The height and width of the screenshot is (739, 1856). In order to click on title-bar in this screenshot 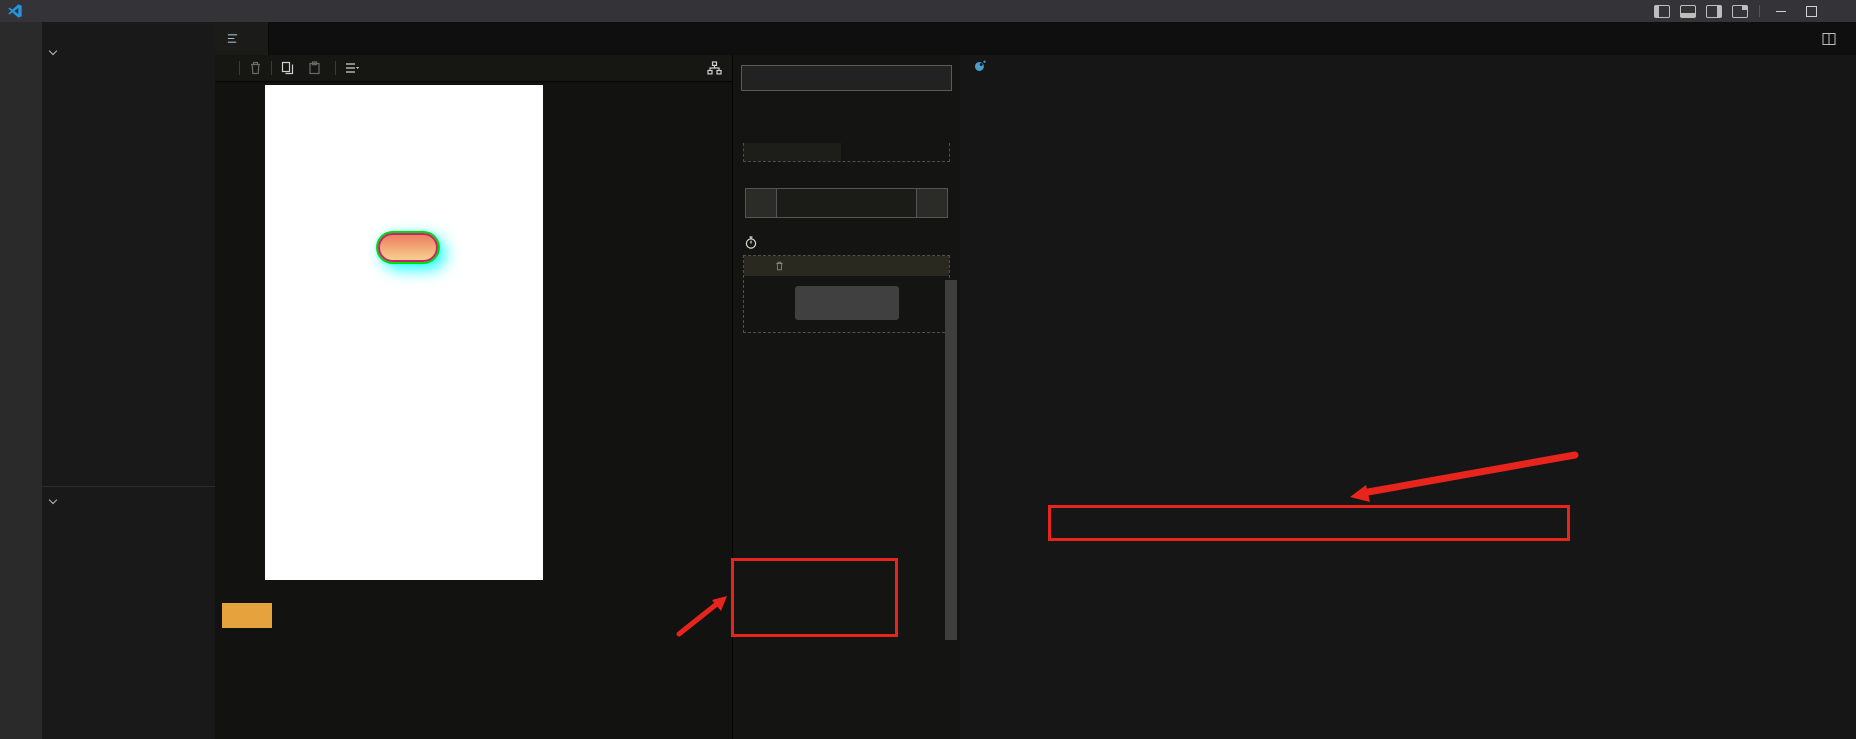, I will do `click(928, 11)`.